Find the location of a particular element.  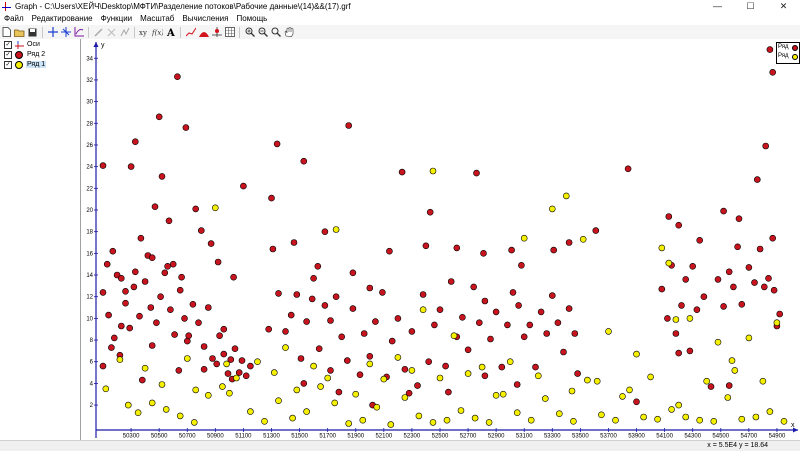

text-icon: A is located at coordinates (170, 32).